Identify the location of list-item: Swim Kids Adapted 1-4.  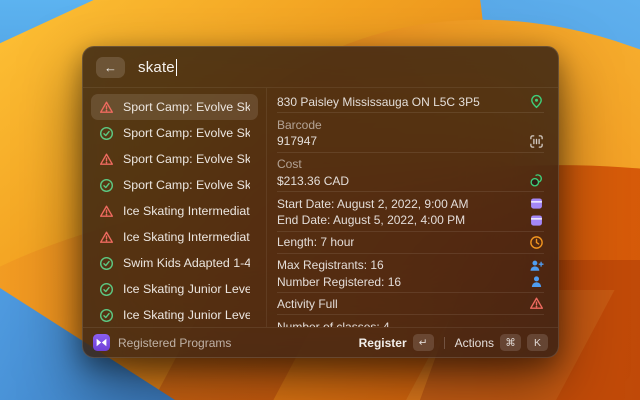
(174, 263).